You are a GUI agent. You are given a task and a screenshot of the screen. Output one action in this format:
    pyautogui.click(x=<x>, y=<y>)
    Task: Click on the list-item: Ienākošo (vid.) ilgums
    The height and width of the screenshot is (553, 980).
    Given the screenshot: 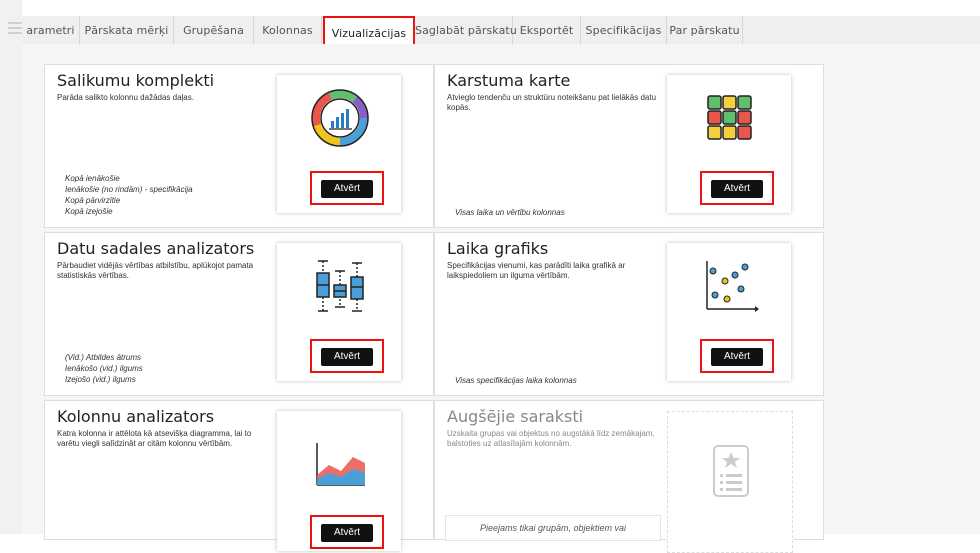 What is the action you would take?
    pyautogui.click(x=104, y=368)
    